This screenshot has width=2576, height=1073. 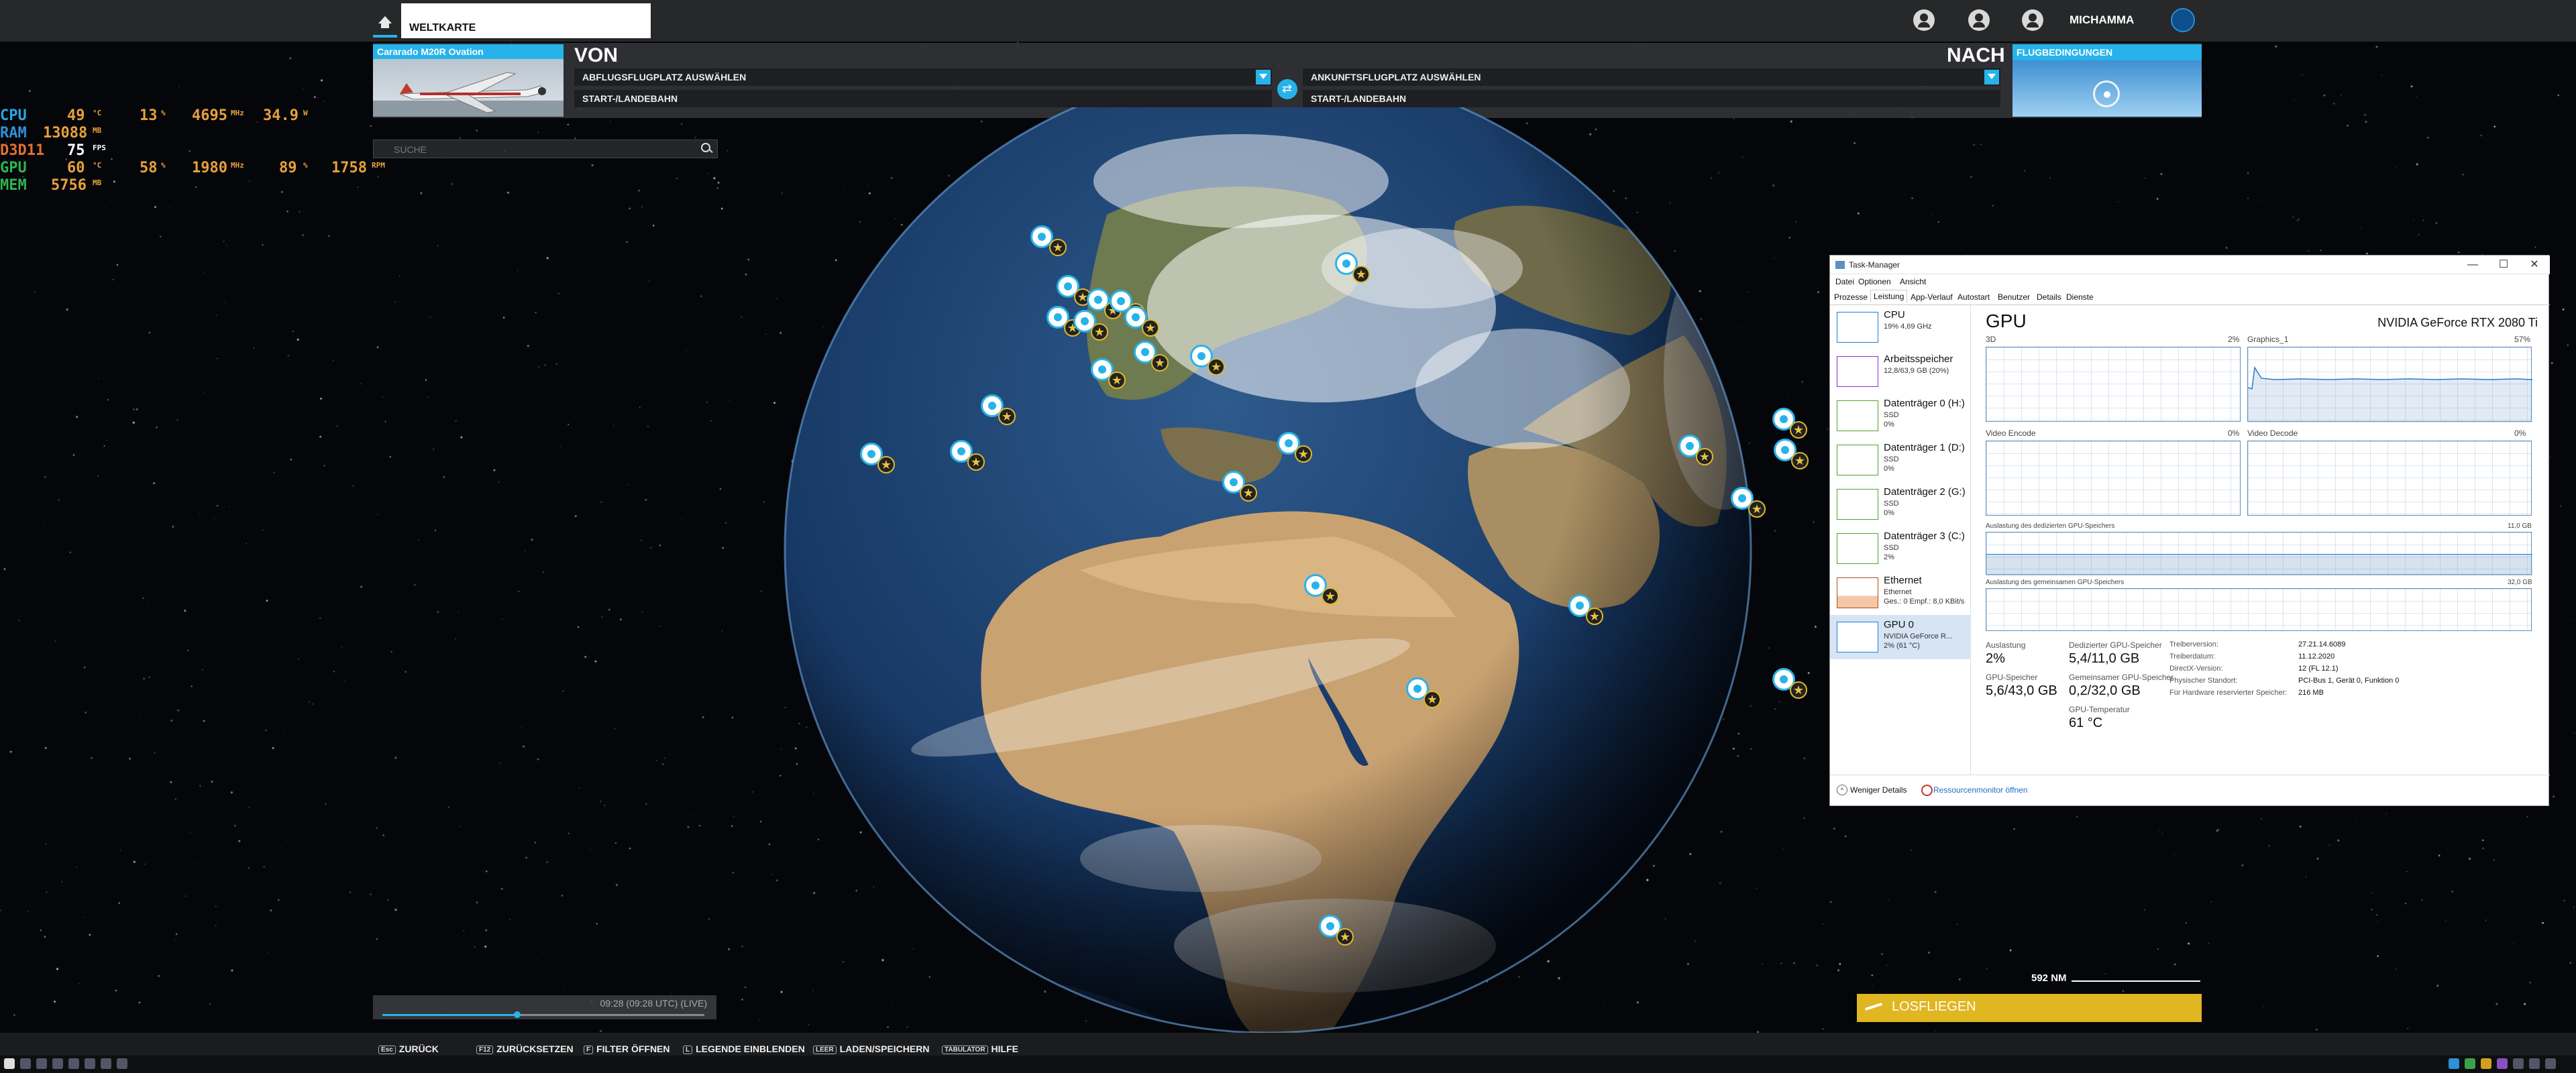 I want to click on sidebar-item-detail: Ethernet, so click(x=1898, y=592).